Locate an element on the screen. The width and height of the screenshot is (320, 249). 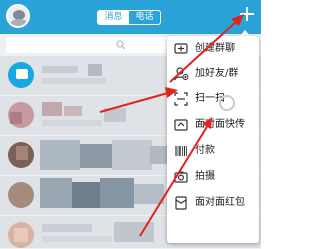
menu-item-red-envelope: 面对面红包 is located at coordinates (213, 203).